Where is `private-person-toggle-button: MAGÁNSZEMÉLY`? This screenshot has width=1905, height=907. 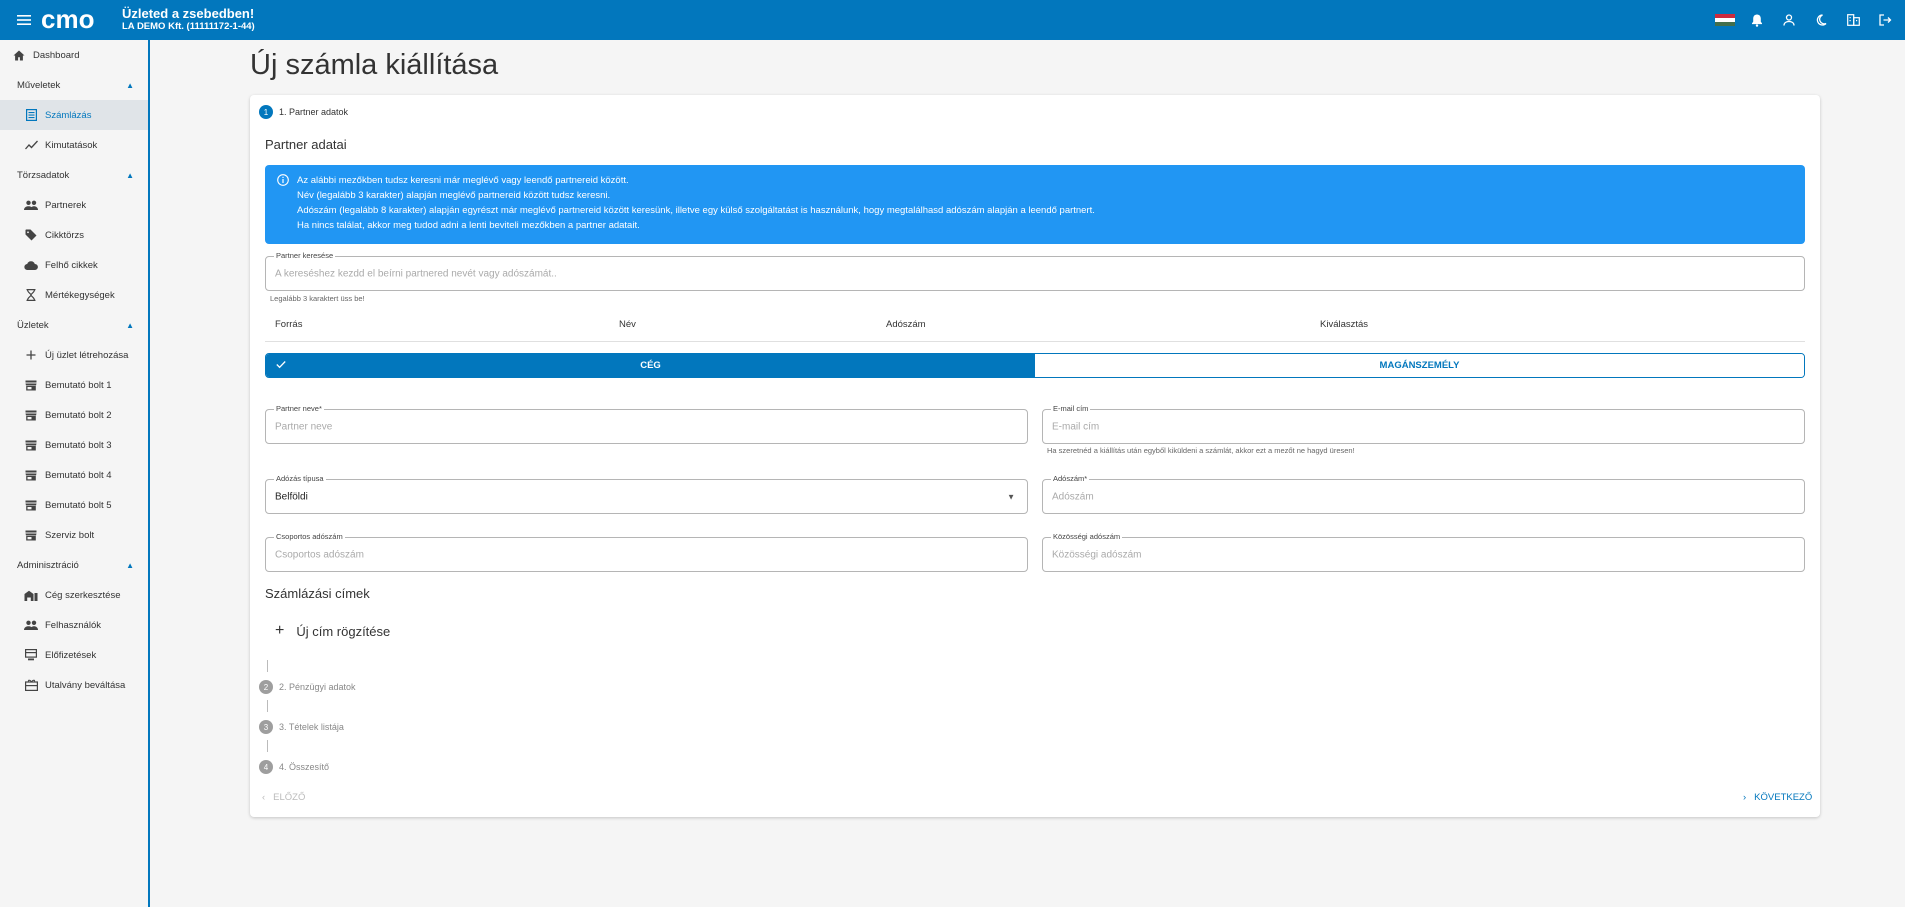 private-person-toggle-button: MAGÁNSZEMÉLY is located at coordinates (1419, 365).